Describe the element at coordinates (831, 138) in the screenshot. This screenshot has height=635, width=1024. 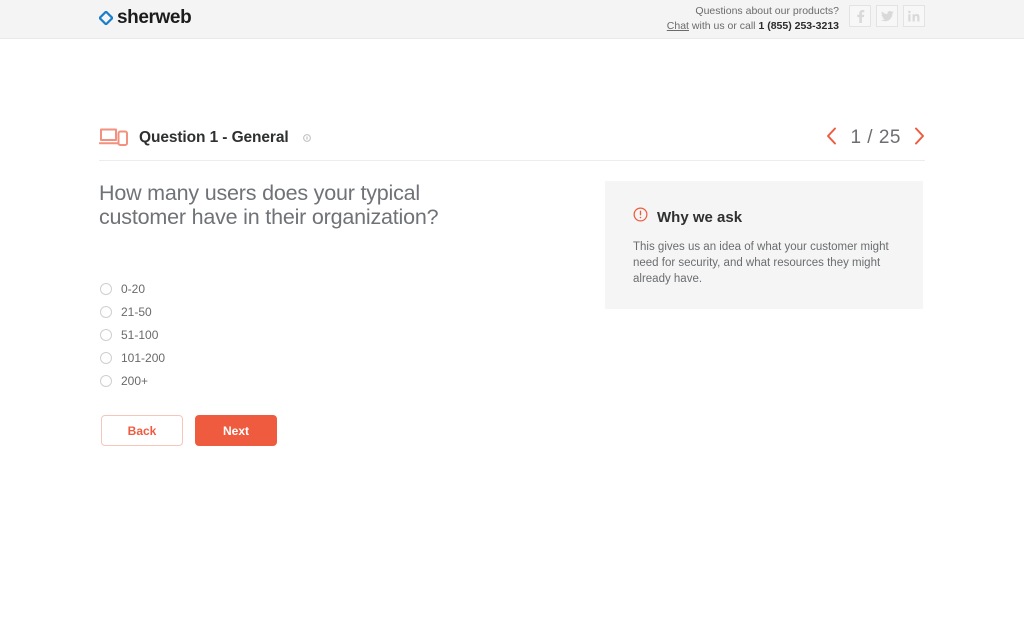
I see `chevron-left-icon` at that location.